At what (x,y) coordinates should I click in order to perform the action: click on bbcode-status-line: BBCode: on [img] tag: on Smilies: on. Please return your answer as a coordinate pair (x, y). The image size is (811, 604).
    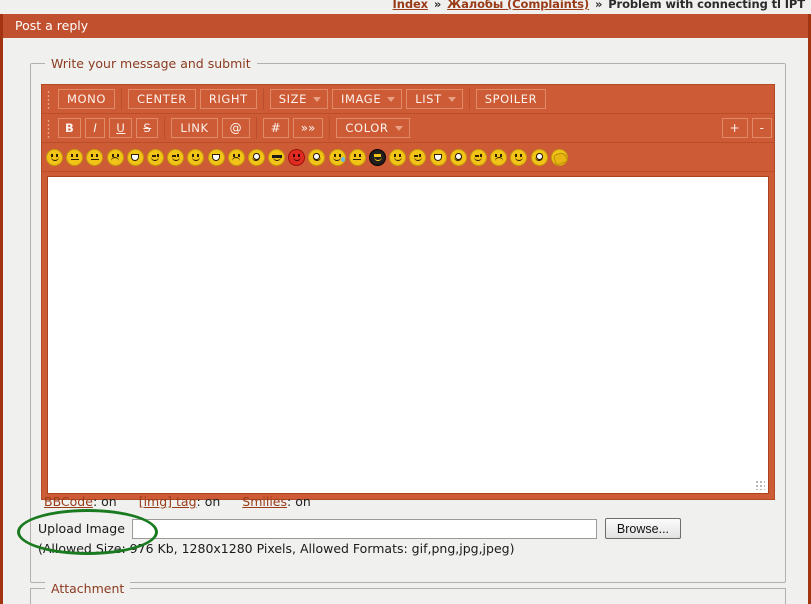
    Looking at the image, I should click on (188, 501).